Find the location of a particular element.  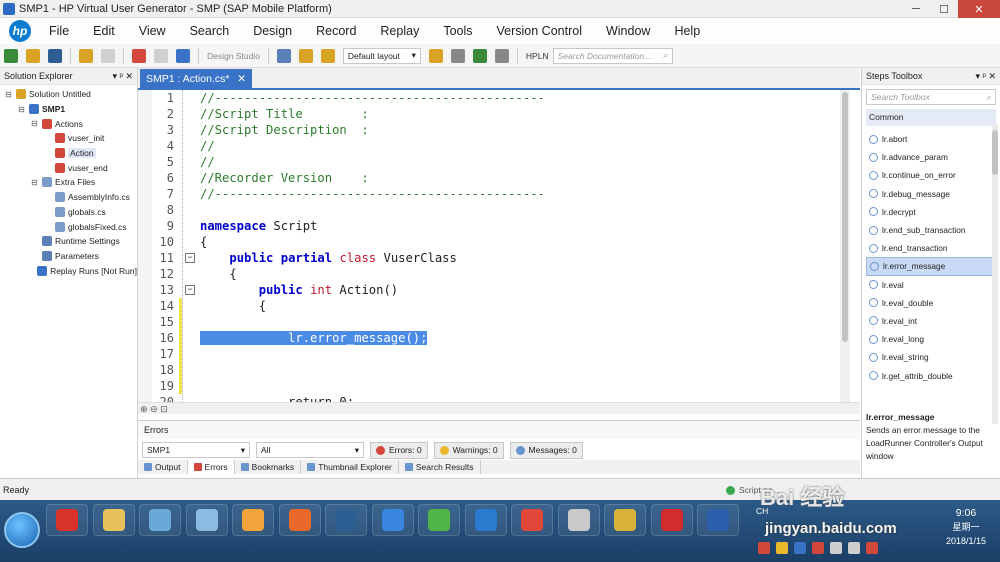

tab-thumbnail-explorer: Thumbnail Explorer is located at coordinates (350, 467).